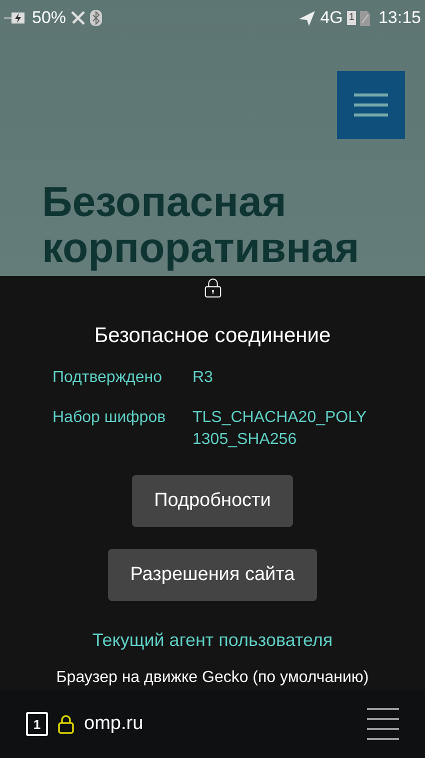  I want to click on battery-percent: 50%, so click(49, 18).